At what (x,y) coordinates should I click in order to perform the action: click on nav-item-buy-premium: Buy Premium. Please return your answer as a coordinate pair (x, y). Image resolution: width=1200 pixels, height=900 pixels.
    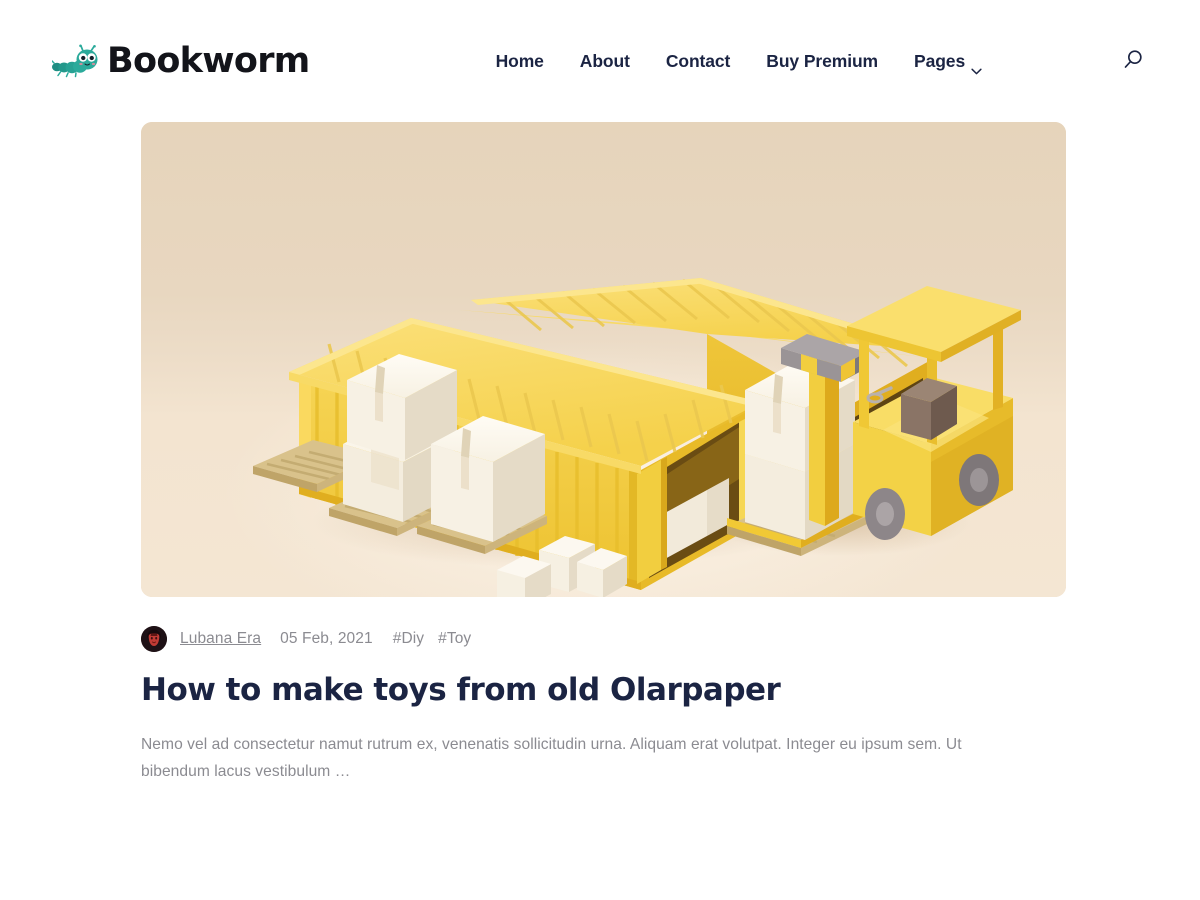
    Looking at the image, I should click on (822, 61).